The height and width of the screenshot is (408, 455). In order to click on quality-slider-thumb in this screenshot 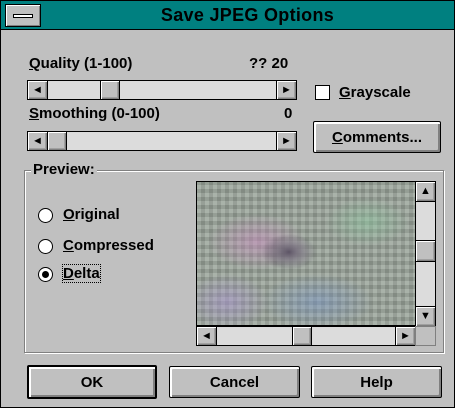, I will do `click(110, 90)`.